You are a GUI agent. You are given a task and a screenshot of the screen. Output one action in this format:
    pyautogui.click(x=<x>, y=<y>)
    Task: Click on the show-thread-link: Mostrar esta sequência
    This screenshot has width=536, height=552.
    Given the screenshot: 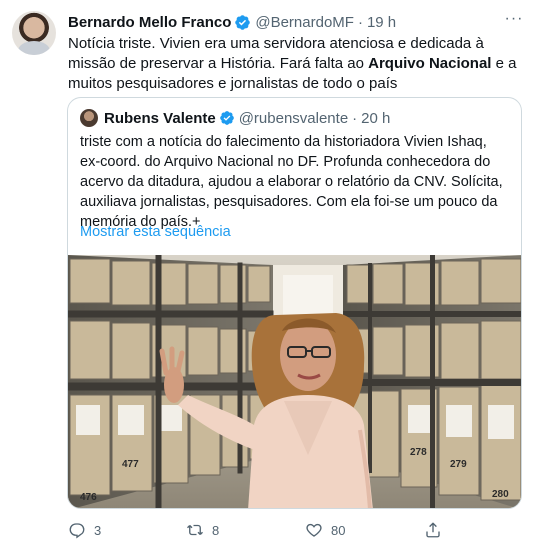 What is the action you would take?
    pyautogui.click(x=155, y=232)
    